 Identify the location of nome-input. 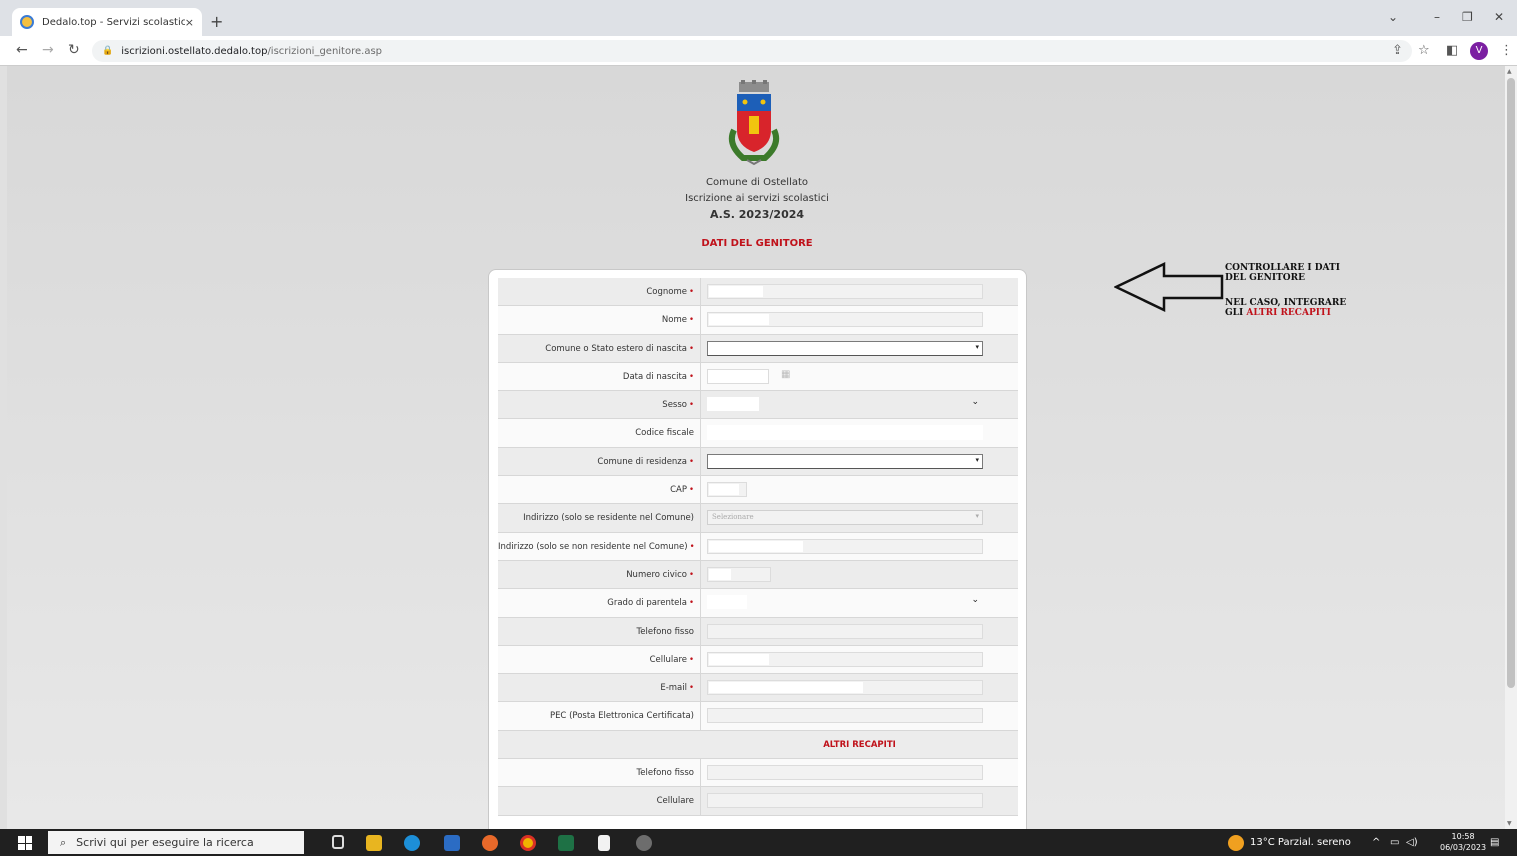
(845, 320).